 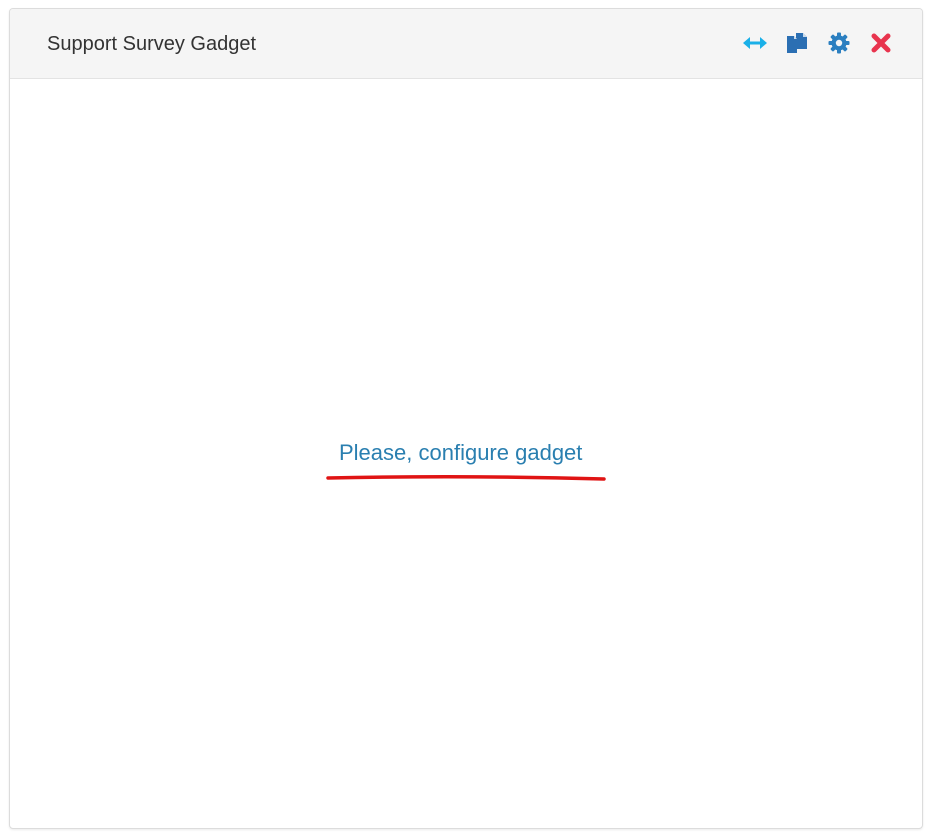 I want to click on arrows-horizontal-icon, so click(x=755, y=43).